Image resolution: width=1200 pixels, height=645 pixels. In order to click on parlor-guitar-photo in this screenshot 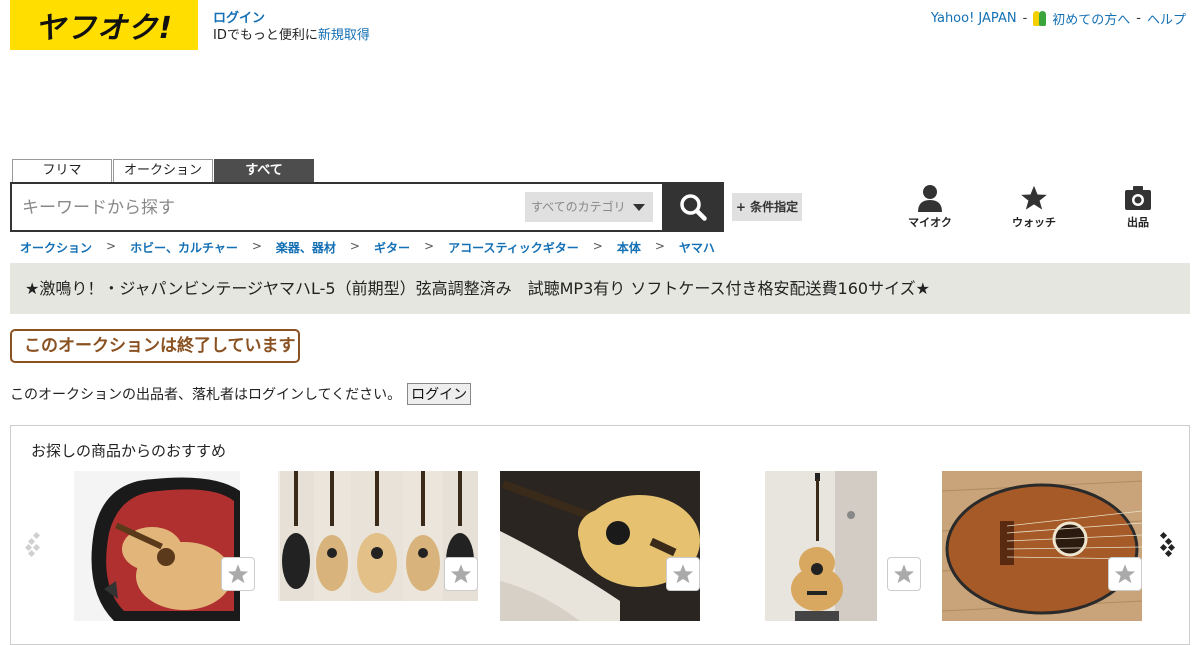, I will do `click(1042, 546)`.